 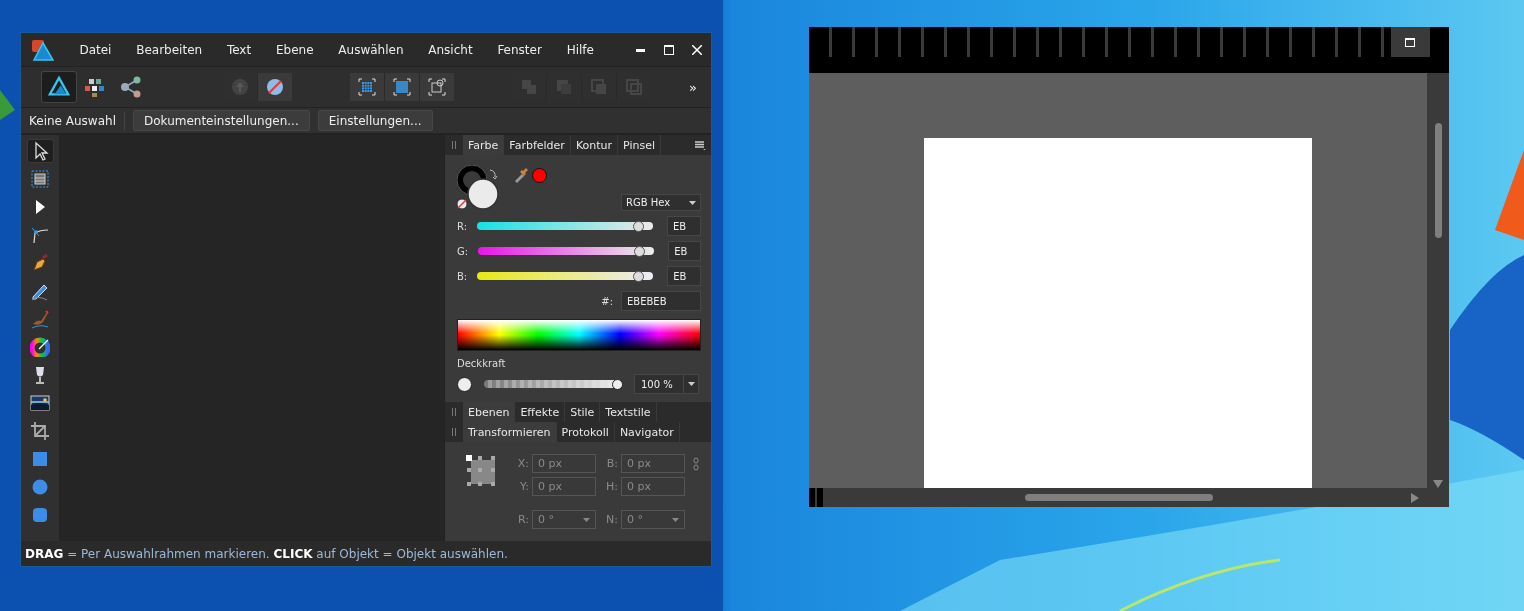 What do you see at coordinates (240, 87) in the screenshot?
I see `upload-icon` at bounding box center [240, 87].